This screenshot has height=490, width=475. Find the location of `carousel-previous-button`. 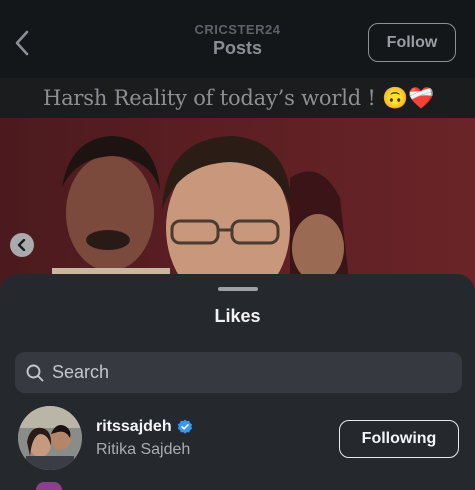

carousel-previous-button is located at coordinates (22, 245).